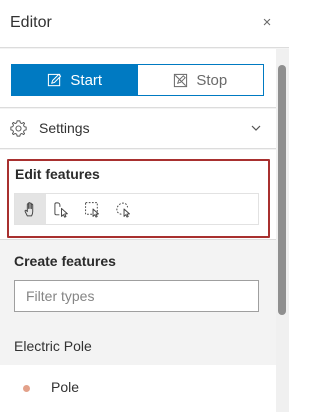  Describe the element at coordinates (31, 22) in the screenshot. I see `panel-title: Editor` at that location.